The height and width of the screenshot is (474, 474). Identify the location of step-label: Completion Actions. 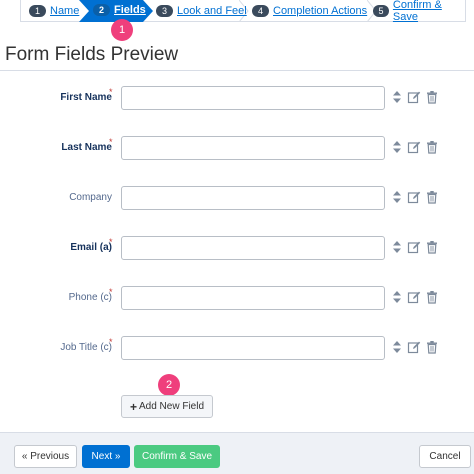
(320, 11).